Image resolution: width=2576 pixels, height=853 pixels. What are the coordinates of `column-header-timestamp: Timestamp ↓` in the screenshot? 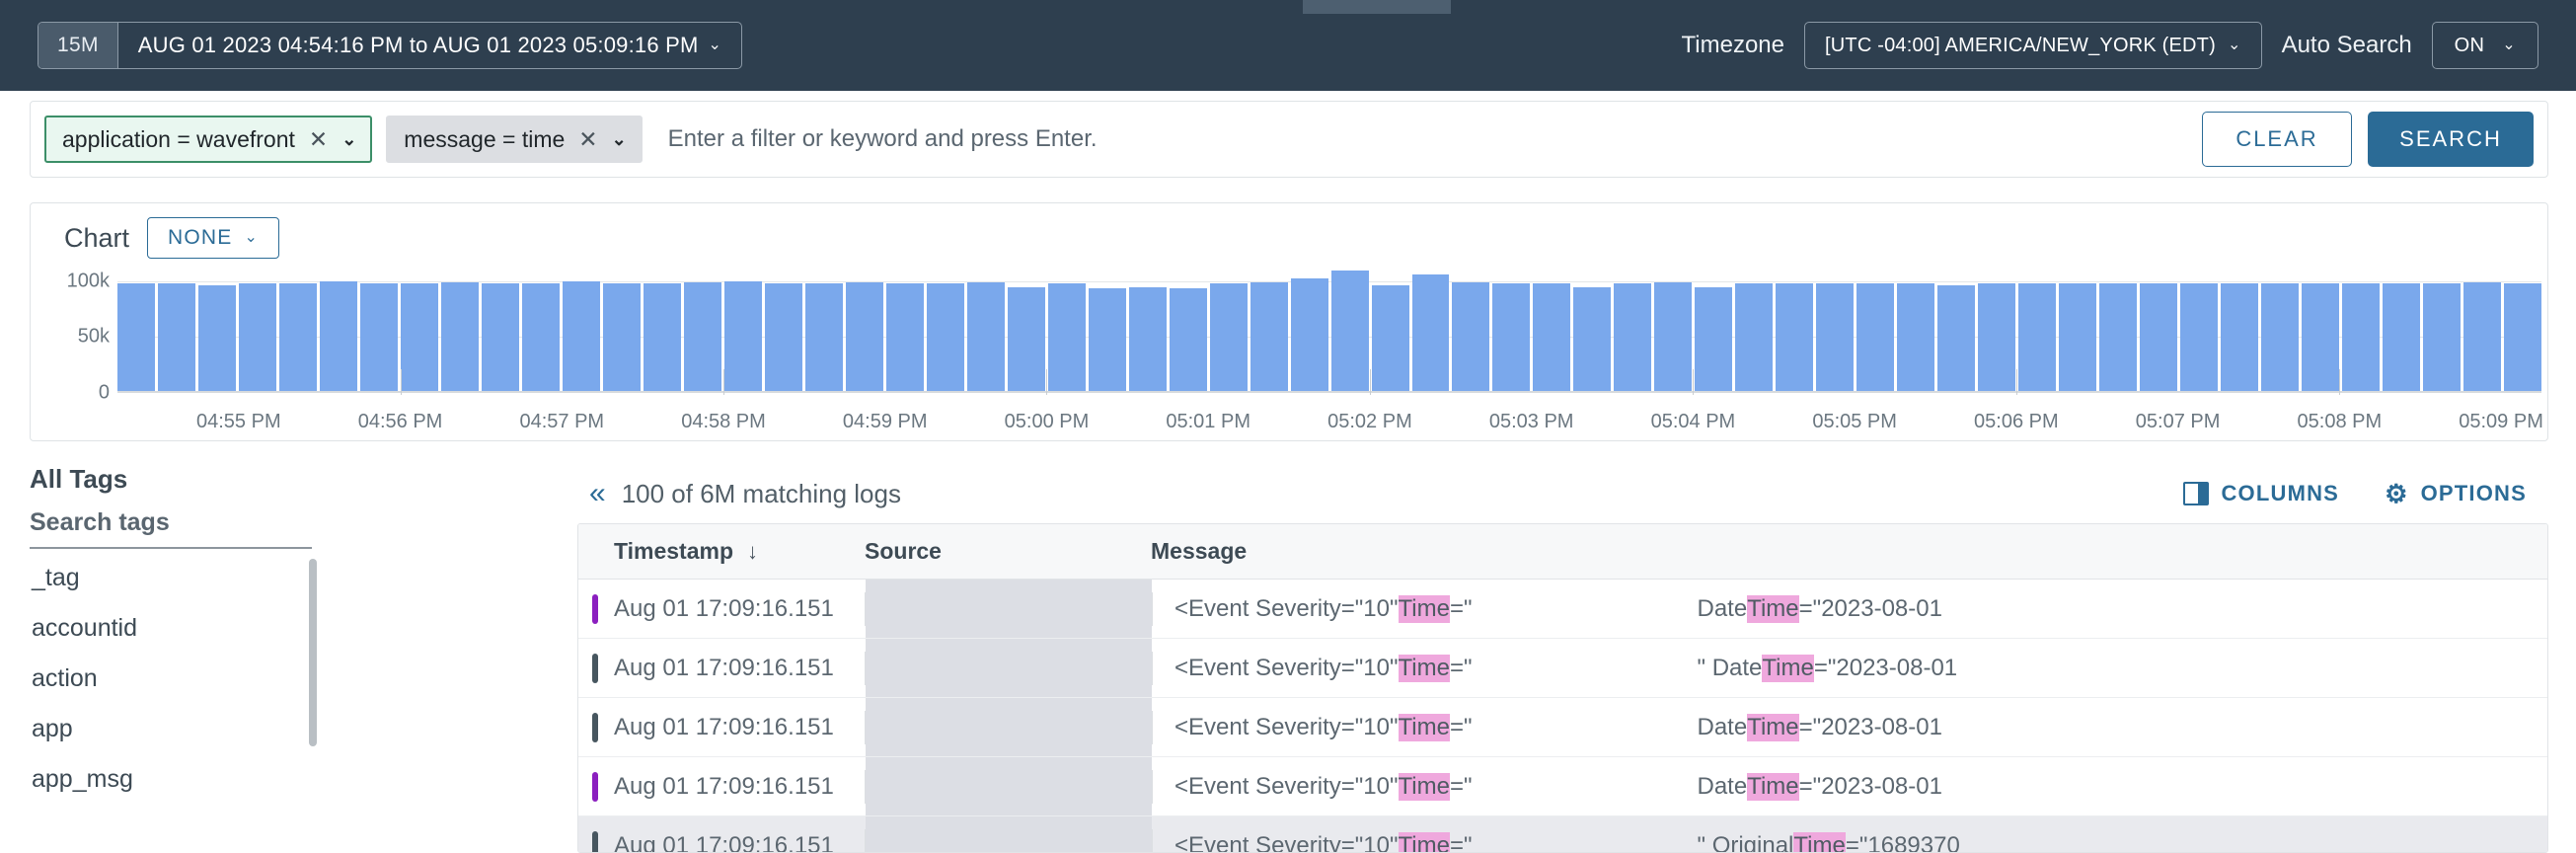 It's located at (722, 551).